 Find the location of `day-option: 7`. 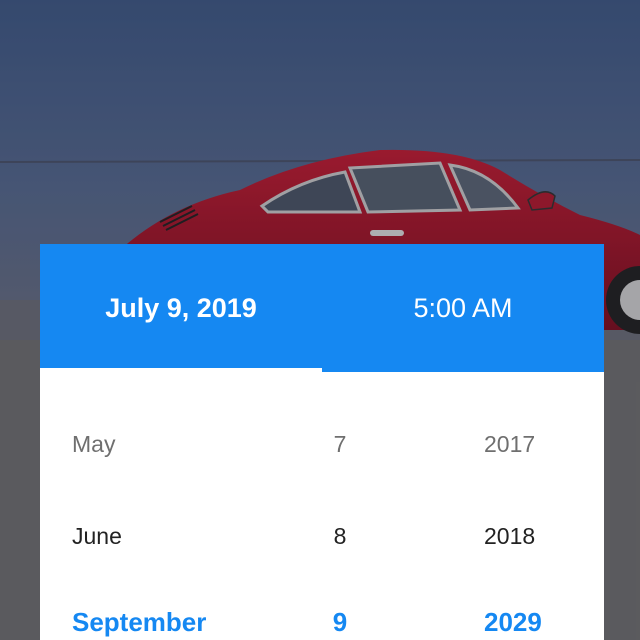

day-option: 7 is located at coordinates (340, 444).